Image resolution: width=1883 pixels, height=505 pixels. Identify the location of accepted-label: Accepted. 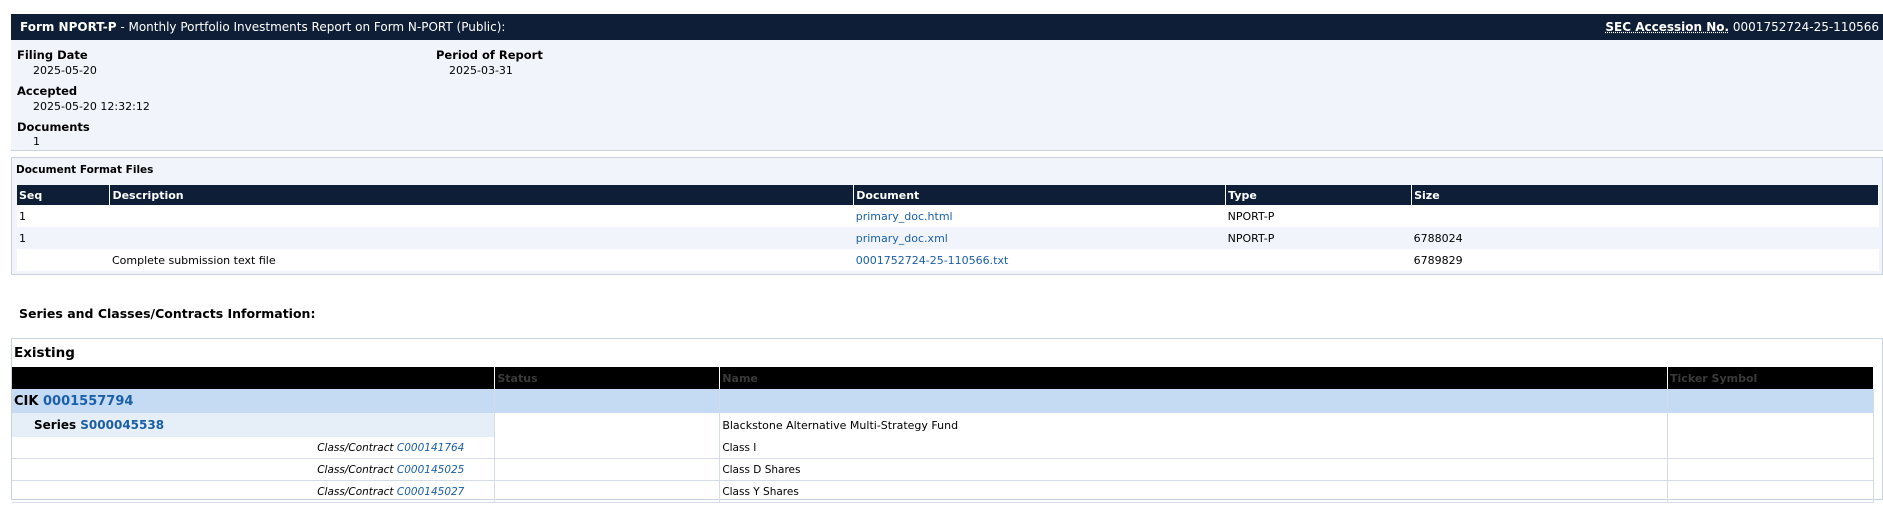
(47, 91).